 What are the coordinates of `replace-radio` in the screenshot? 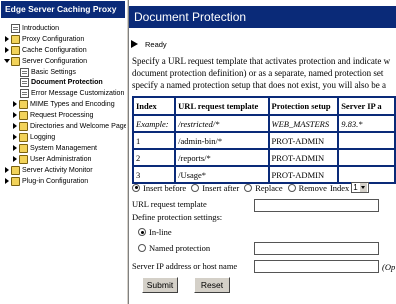 It's located at (248, 187).